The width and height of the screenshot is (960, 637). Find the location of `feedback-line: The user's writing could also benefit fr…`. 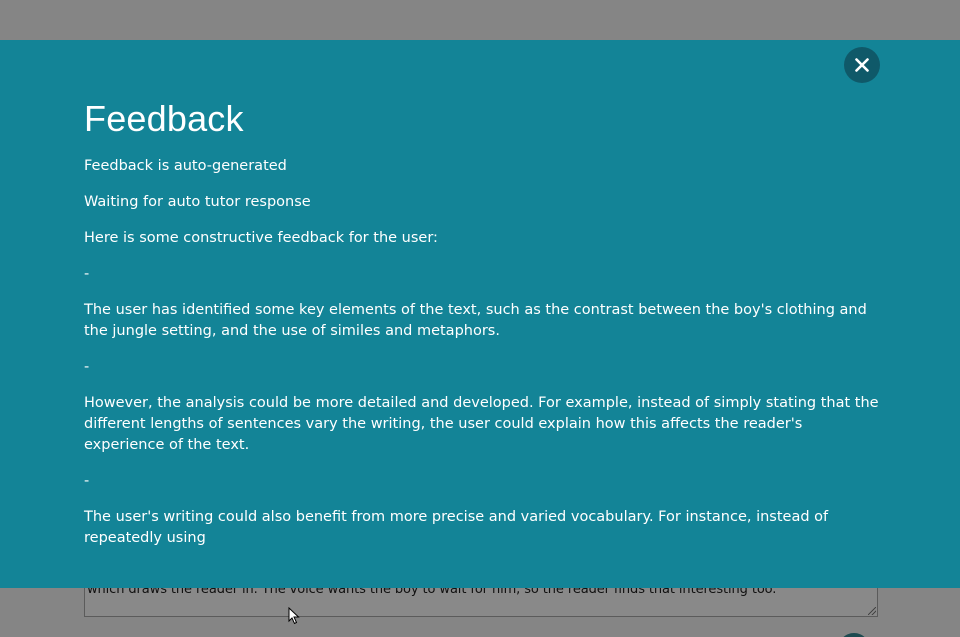

feedback-line: The user's writing could also benefit fr… is located at coordinates (456, 527).